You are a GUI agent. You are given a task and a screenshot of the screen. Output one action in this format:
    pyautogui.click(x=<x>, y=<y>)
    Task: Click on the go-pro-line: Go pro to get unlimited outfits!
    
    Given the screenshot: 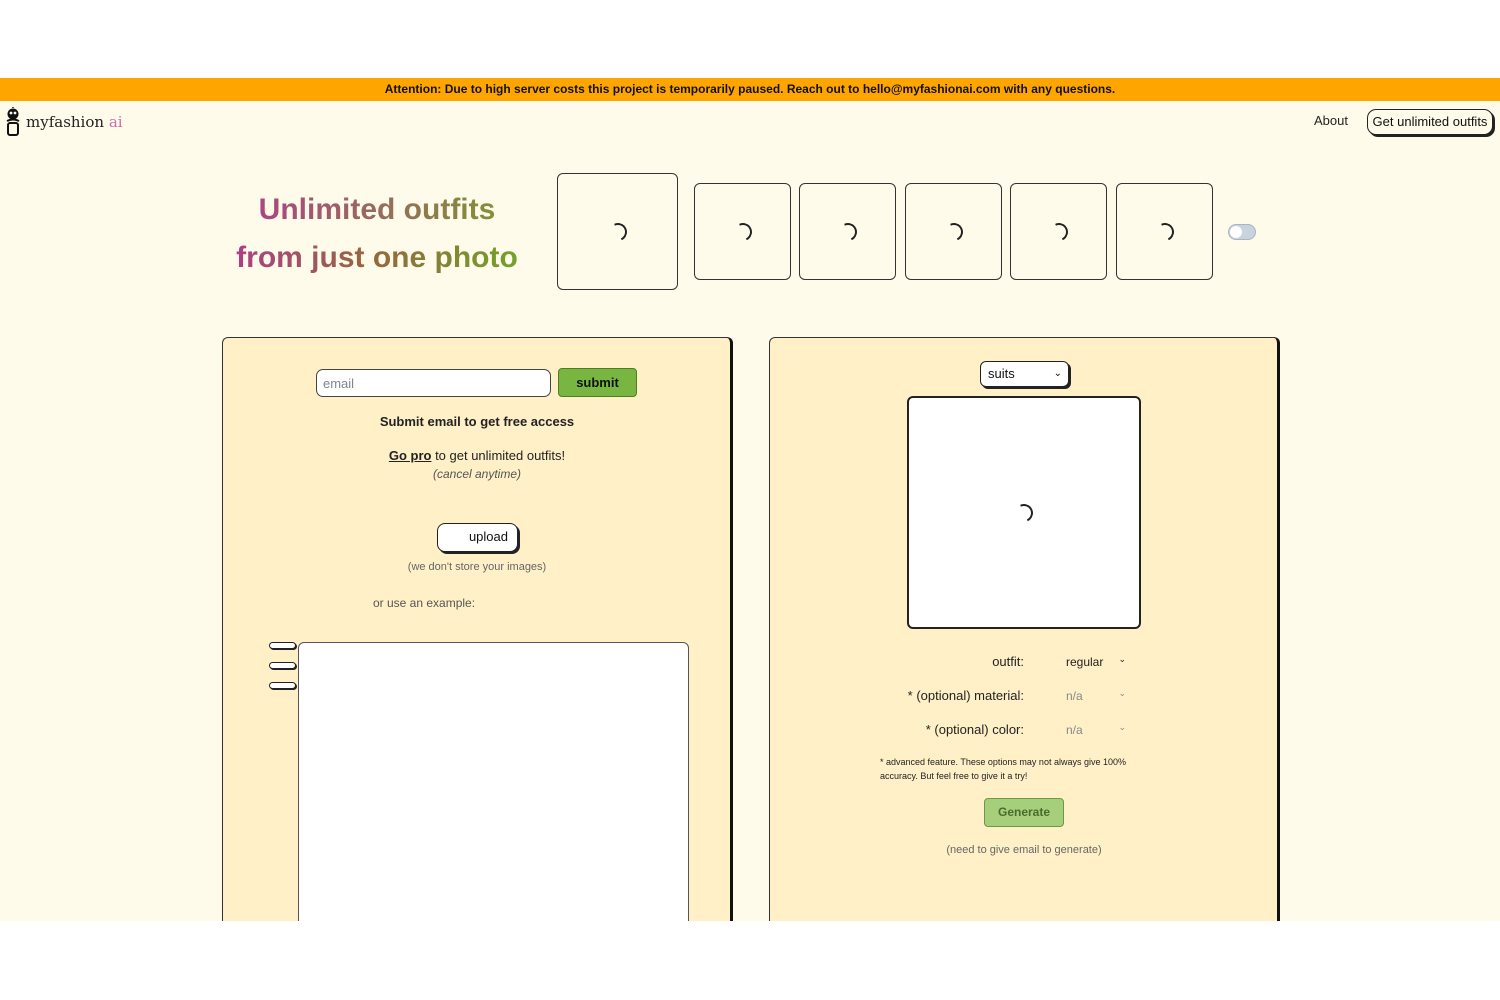 What is the action you would take?
    pyautogui.click(x=477, y=455)
    